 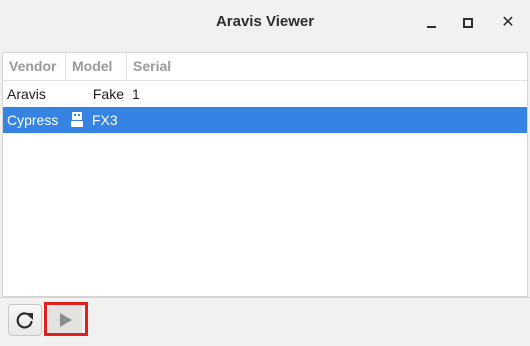 I want to click on maximize-icon, so click(x=468, y=23).